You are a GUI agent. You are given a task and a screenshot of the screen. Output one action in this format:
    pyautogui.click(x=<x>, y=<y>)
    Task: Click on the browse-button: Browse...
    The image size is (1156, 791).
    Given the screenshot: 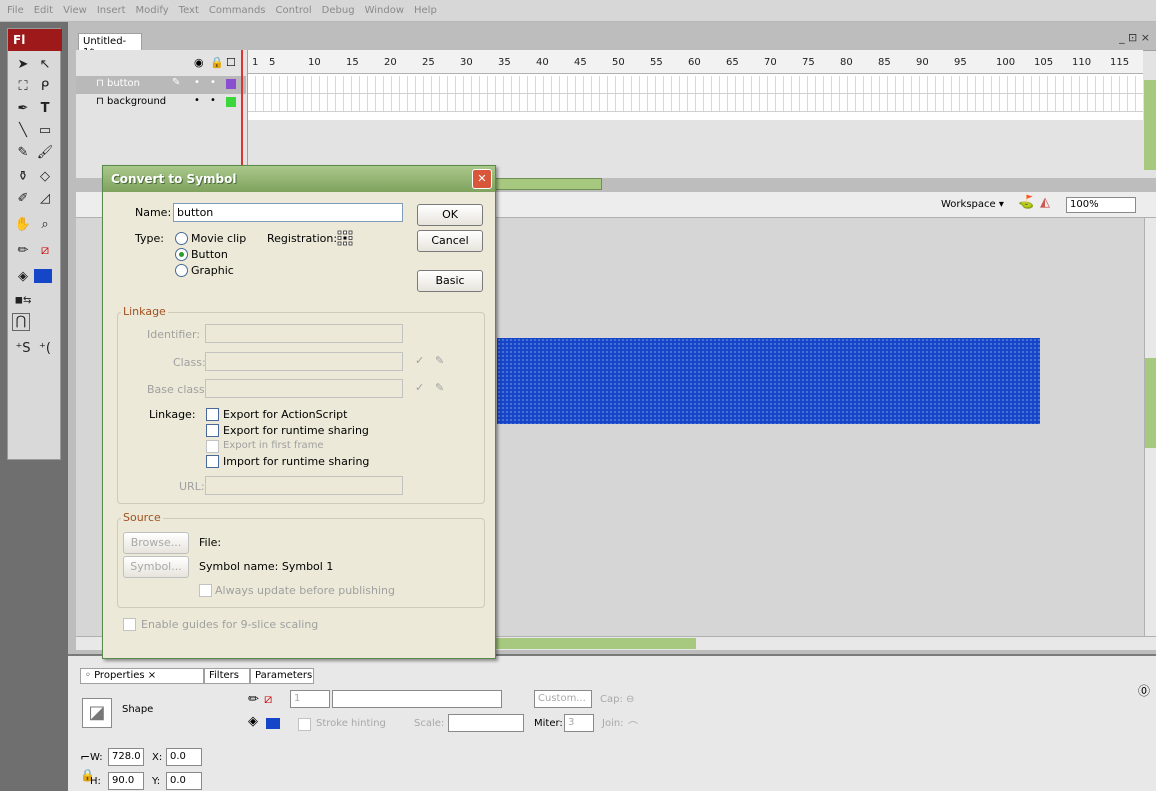 What is the action you would take?
    pyautogui.click(x=156, y=543)
    